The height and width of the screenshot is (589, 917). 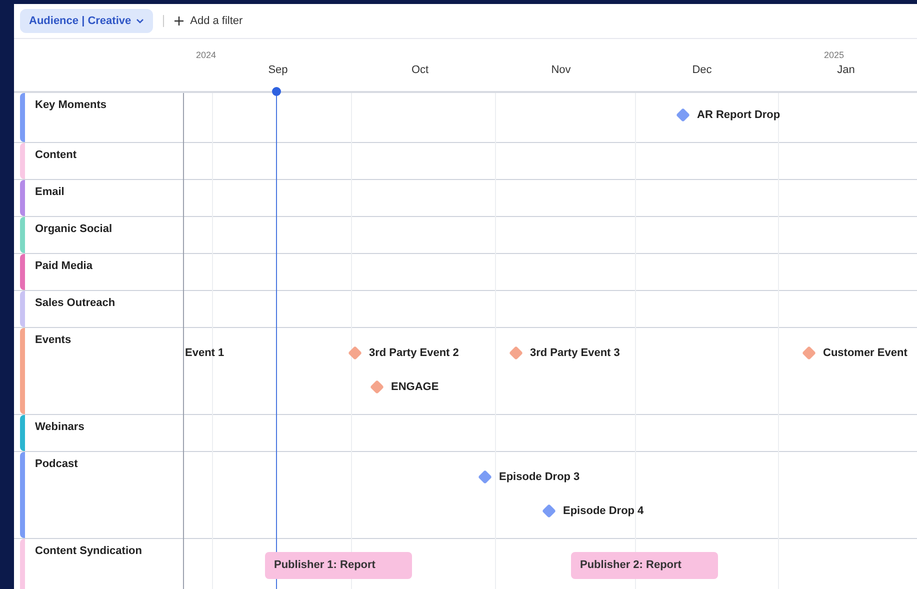 I want to click on month-label: Oct, so click(x=420, y=70).